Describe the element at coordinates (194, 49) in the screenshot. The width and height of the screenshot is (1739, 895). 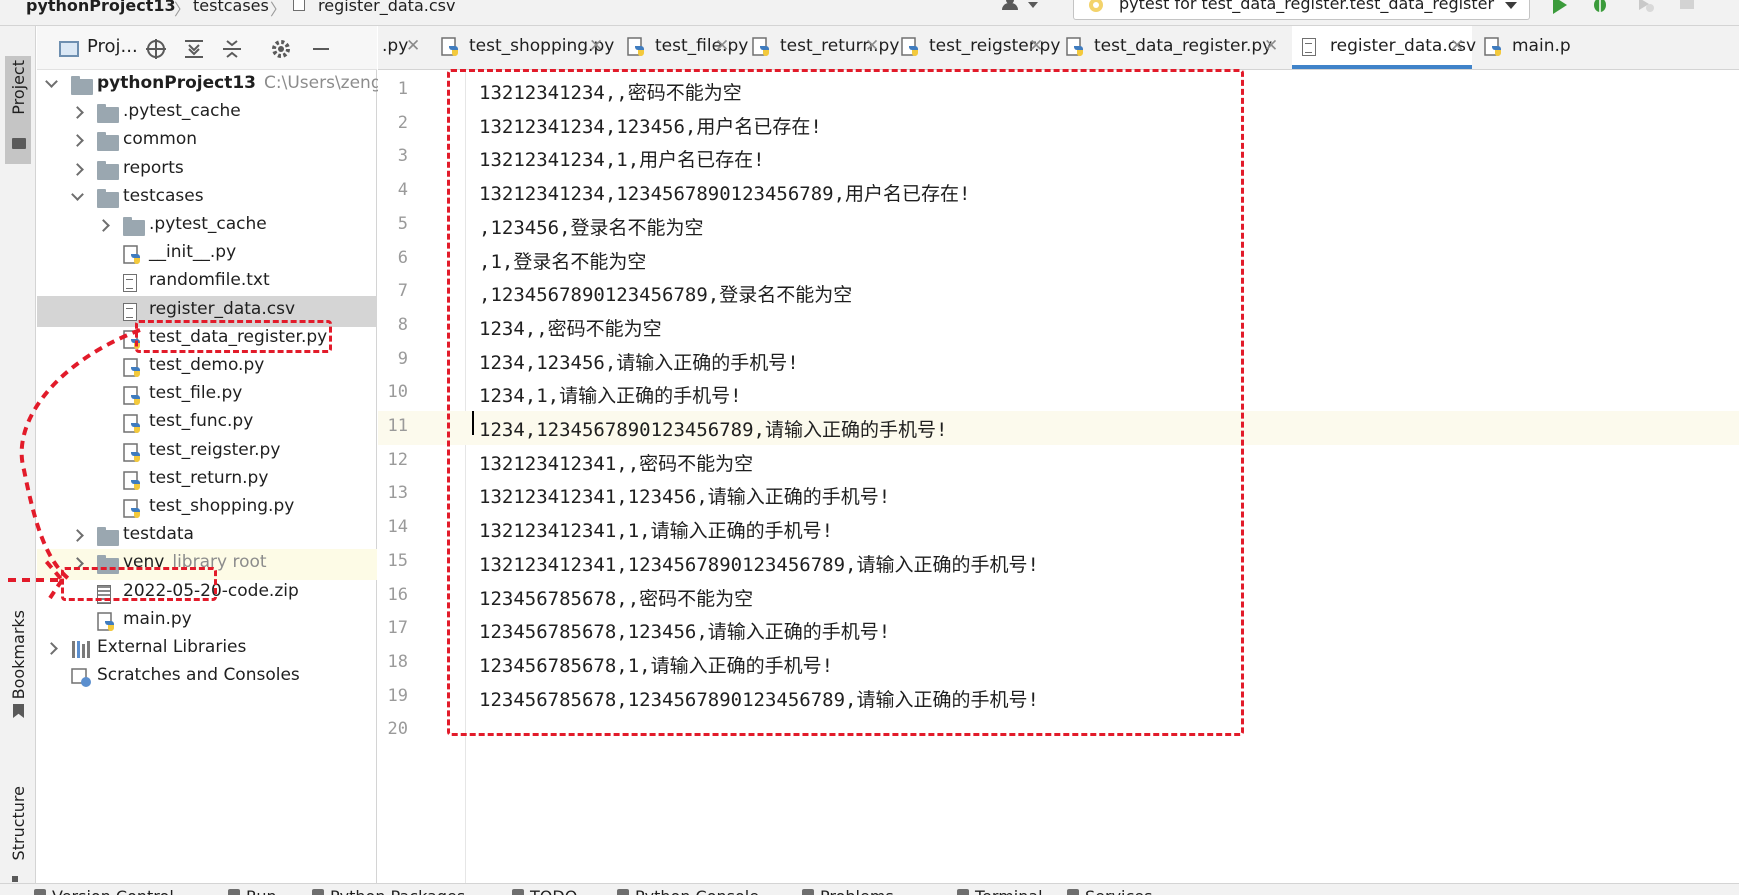
I see `expand-all-icon` at that location.